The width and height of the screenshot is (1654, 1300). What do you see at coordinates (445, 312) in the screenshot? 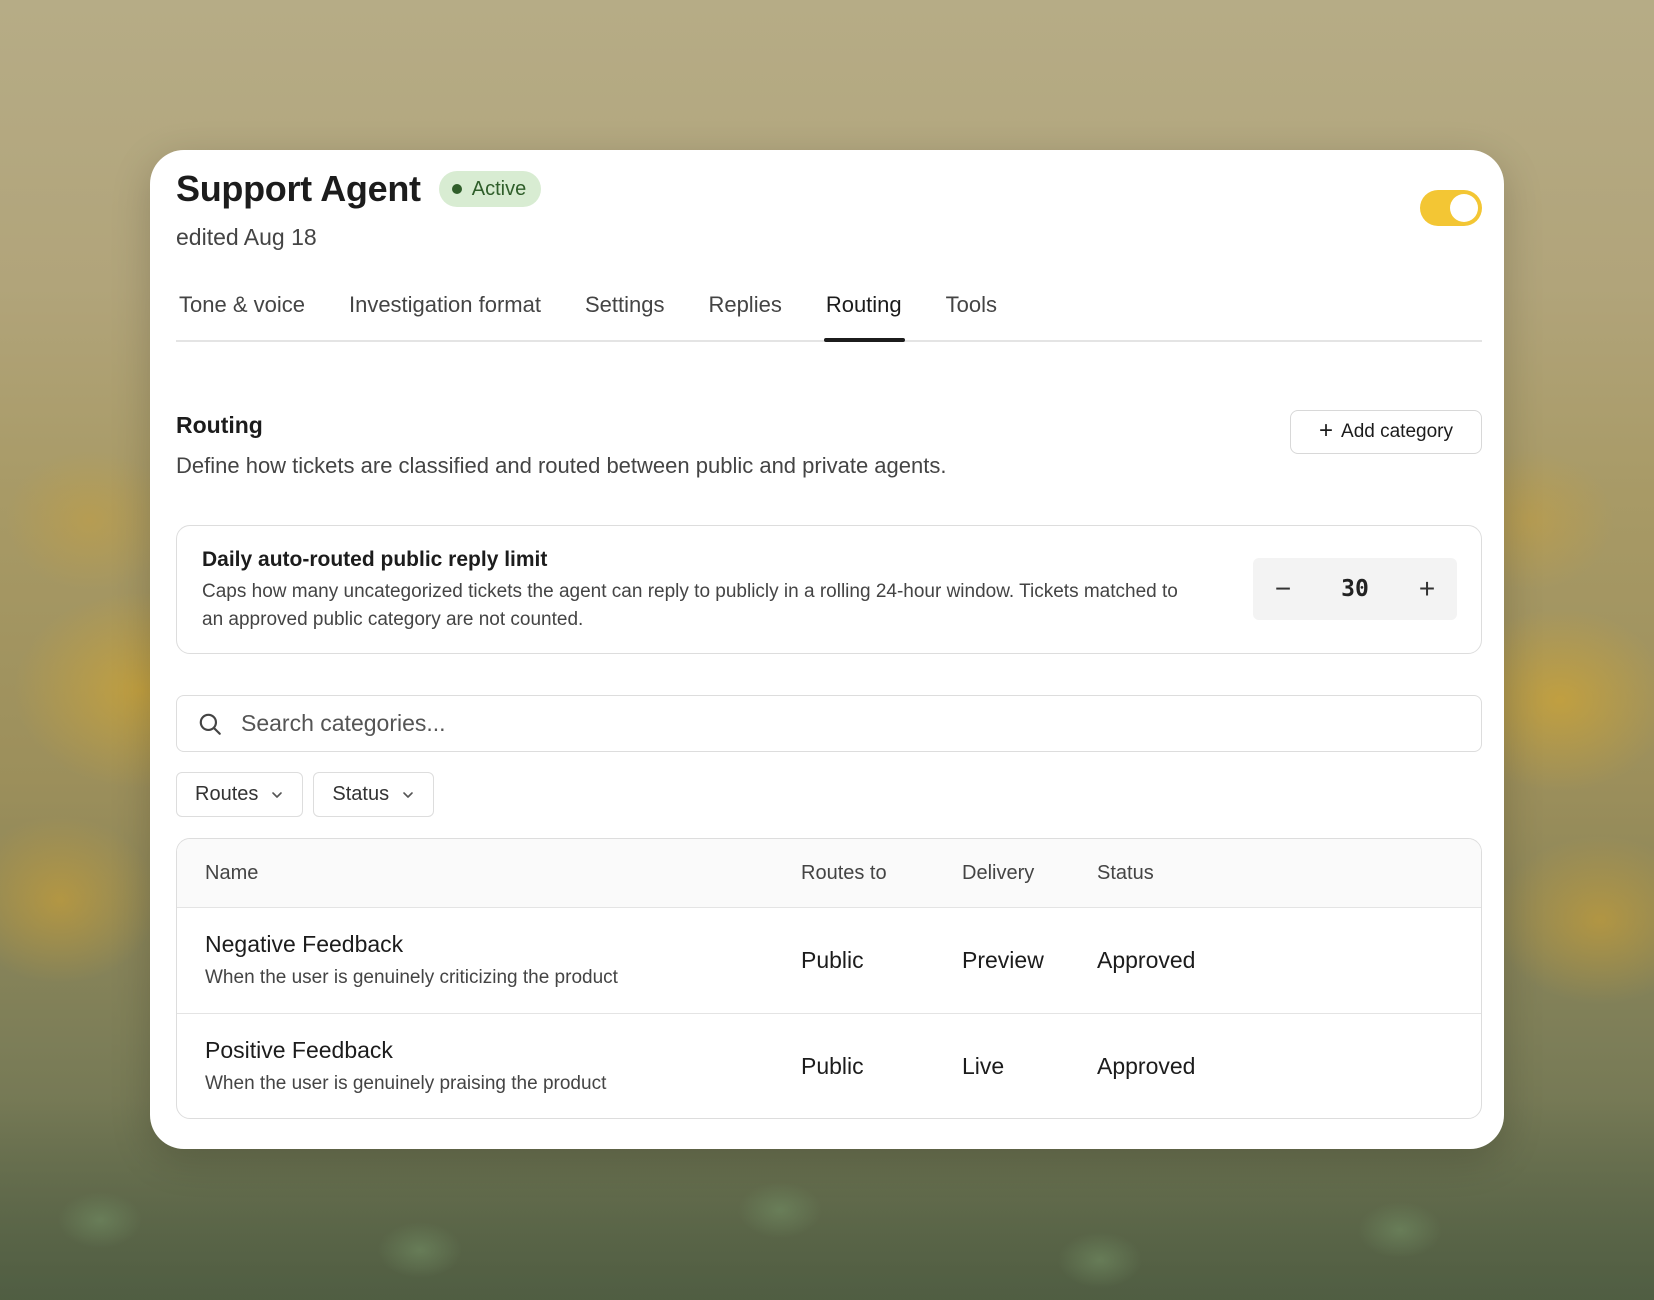
I see `tab-investigation-format: Investigation format` at bounding box center [445, 312].